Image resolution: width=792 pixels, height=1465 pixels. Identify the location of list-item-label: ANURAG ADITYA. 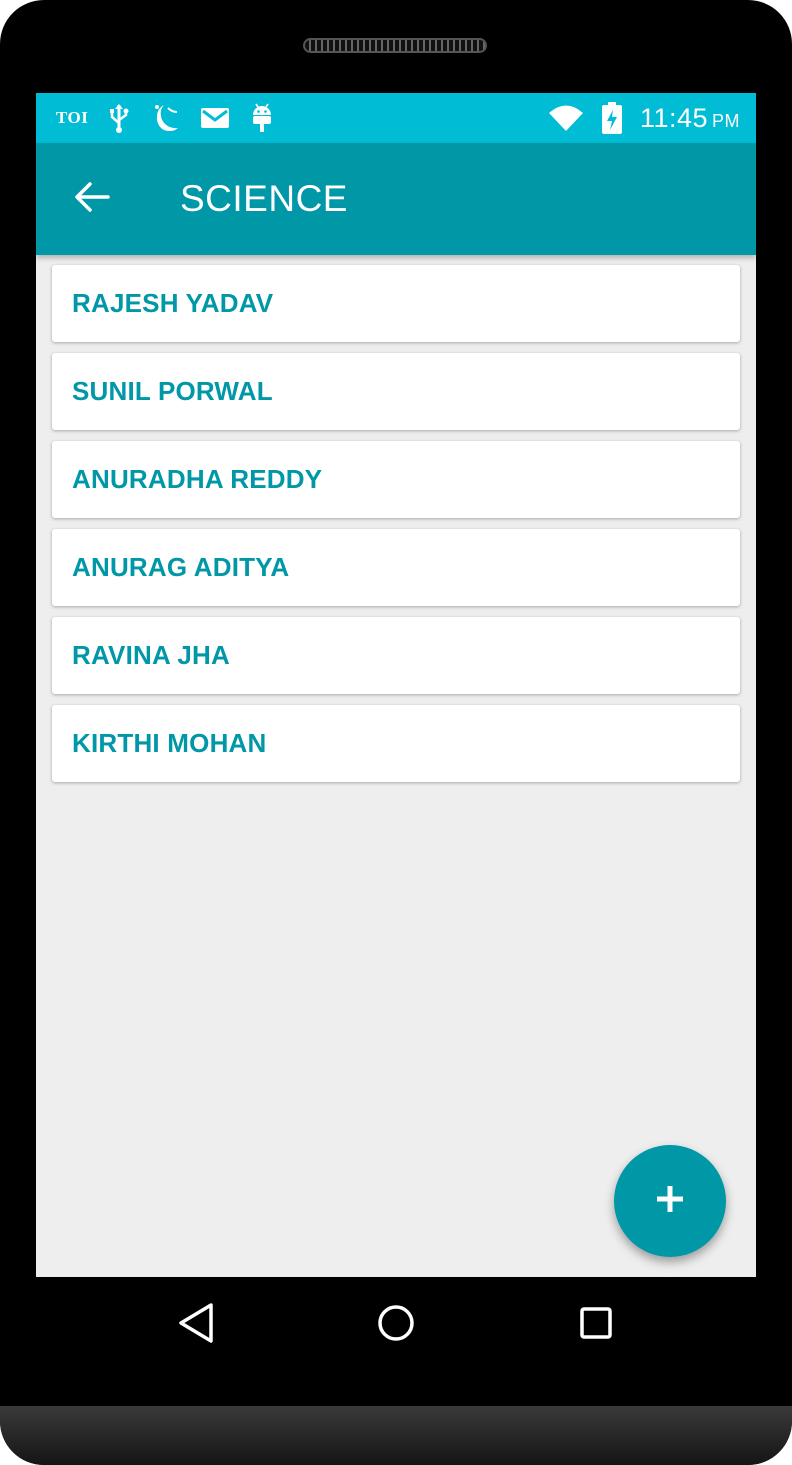
(181, 567).